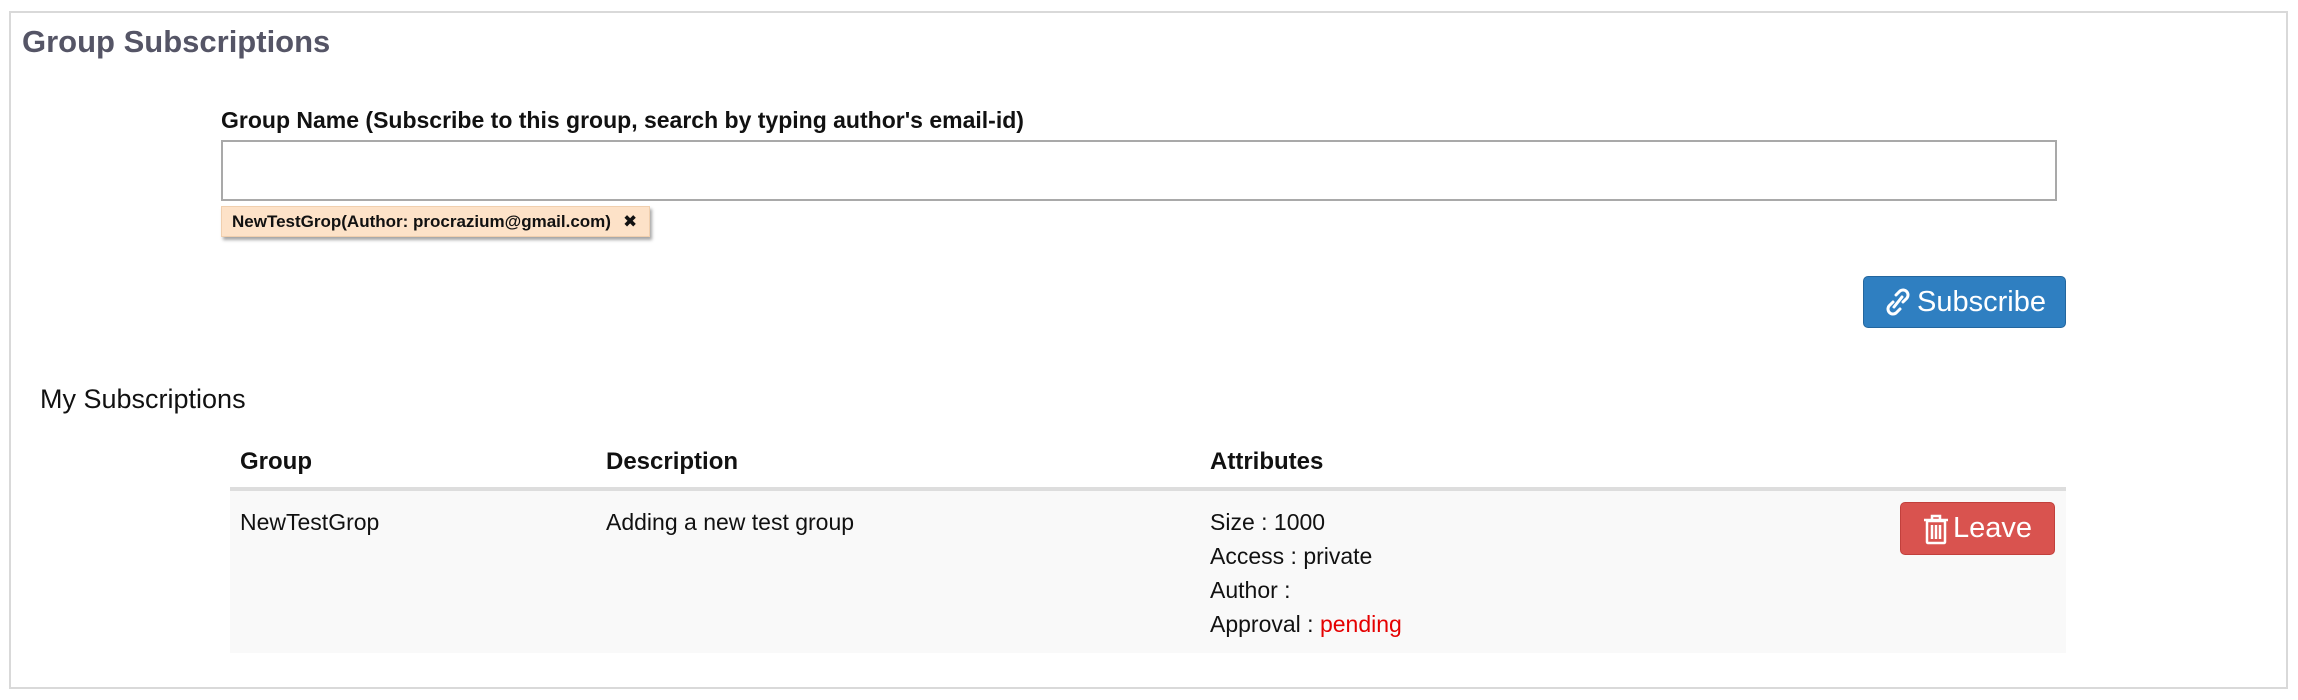 The width and height of the screenshot is (2298, 700). What do you see at coordinates (1595, 624) in the screenshot?
I see `attr-approval: Approval : pending` at bounding box center [1595, 624].